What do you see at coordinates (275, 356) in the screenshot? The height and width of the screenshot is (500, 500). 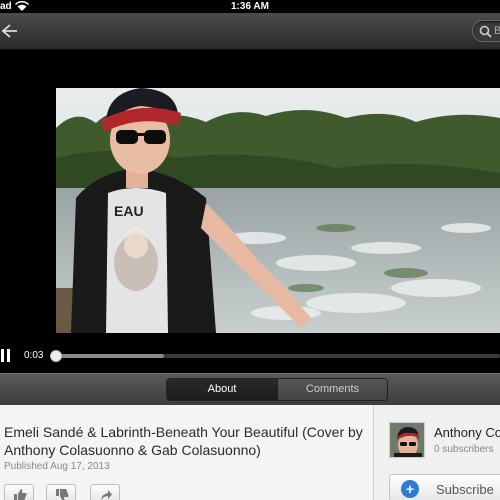 I see `progress-track` at bounding box center [275, 356].